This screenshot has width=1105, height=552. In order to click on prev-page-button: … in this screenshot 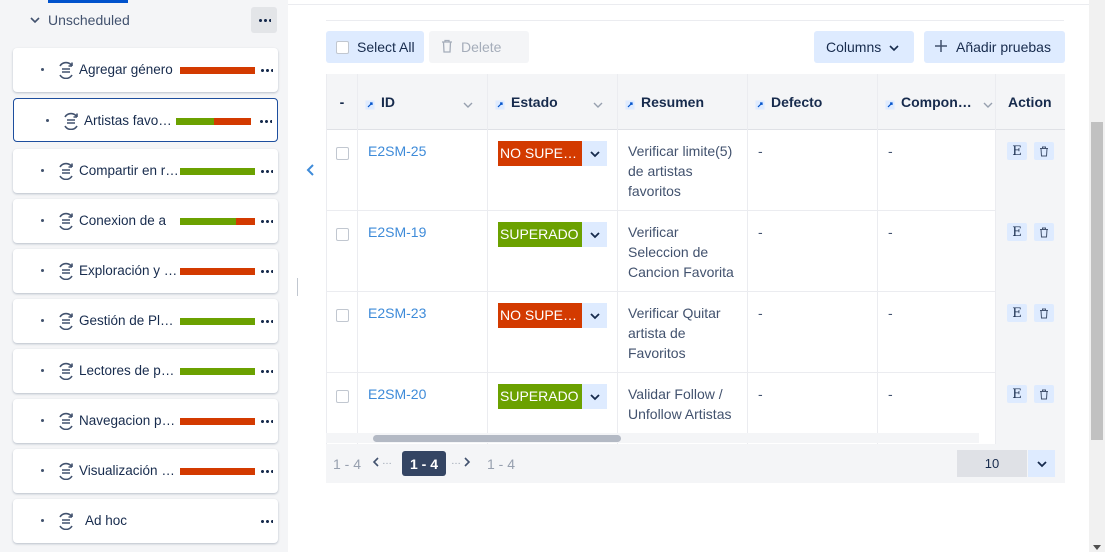, I will do `click(382, 461)`.